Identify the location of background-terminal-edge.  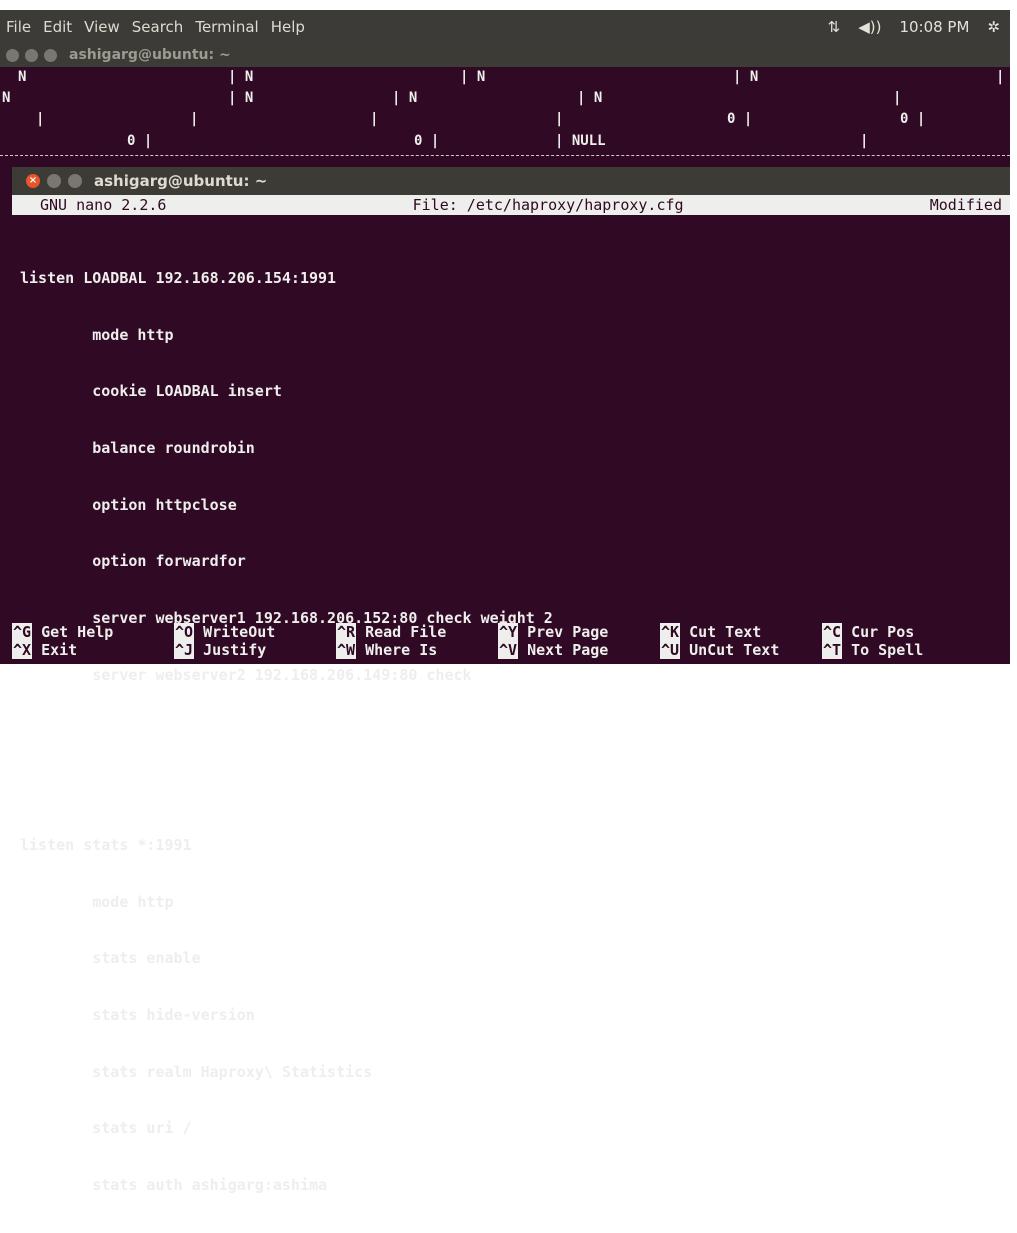
(6, 423).